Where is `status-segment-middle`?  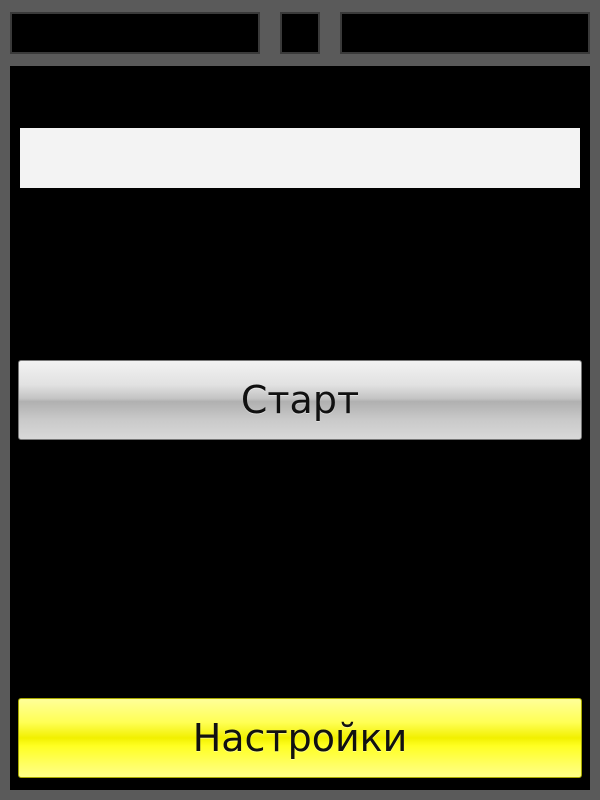 status-segment-middle is located at coordinates (300, 33).